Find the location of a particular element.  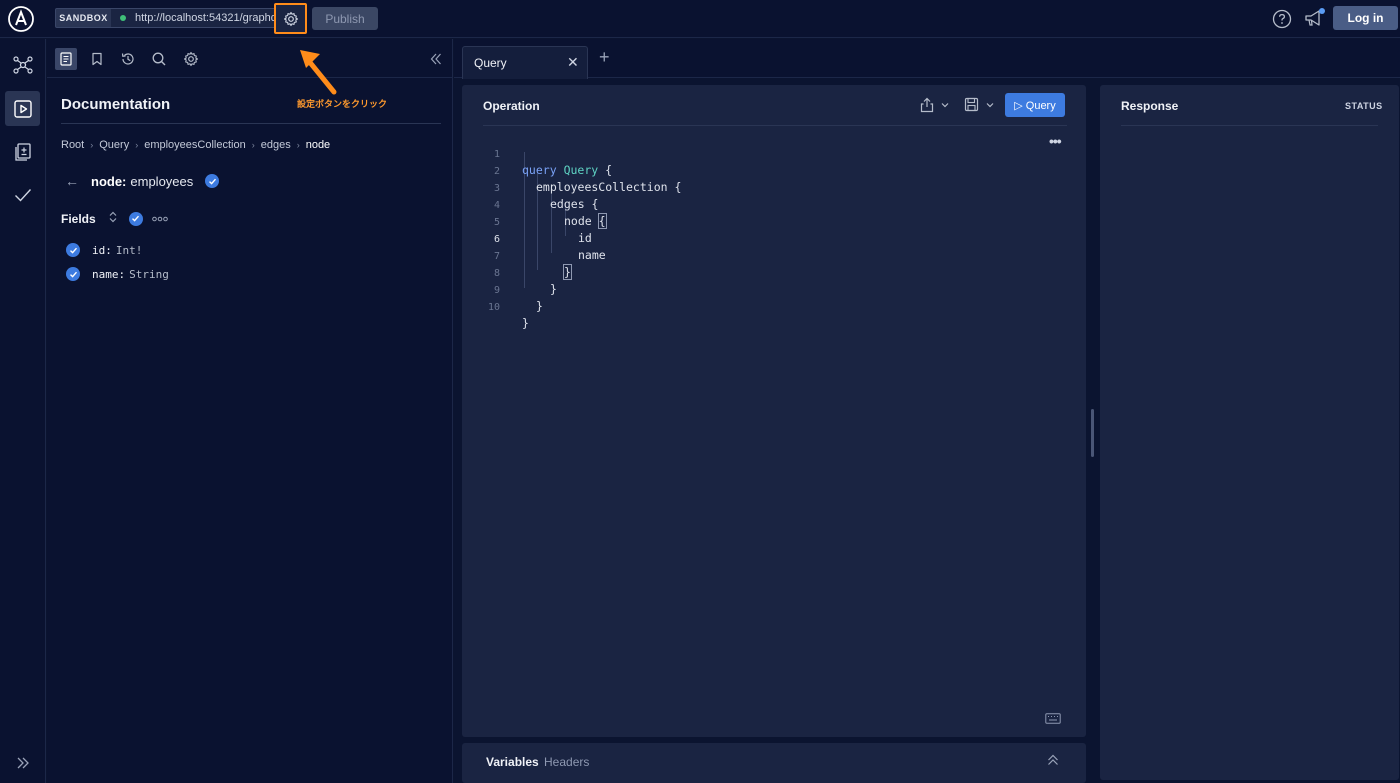

search-tab-button is located at coordinates (159, 59).